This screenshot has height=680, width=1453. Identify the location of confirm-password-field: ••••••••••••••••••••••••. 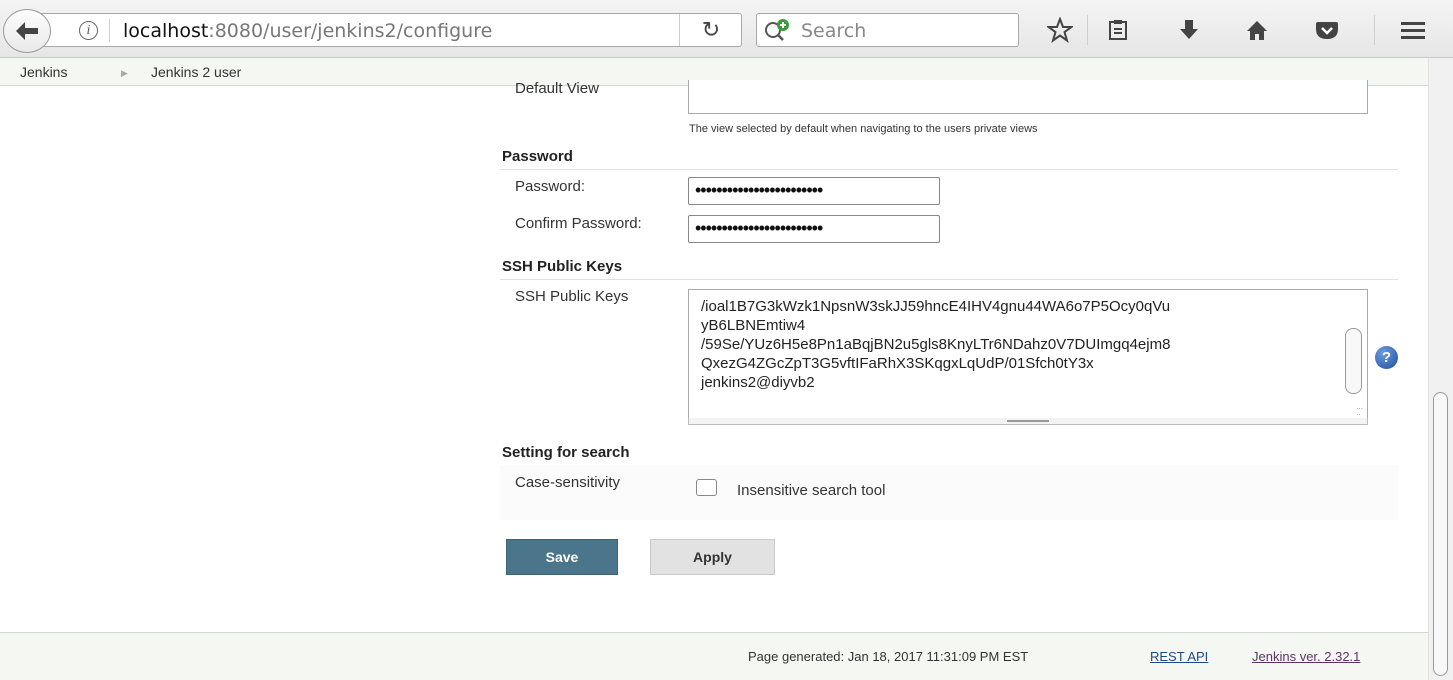
(814, 229).